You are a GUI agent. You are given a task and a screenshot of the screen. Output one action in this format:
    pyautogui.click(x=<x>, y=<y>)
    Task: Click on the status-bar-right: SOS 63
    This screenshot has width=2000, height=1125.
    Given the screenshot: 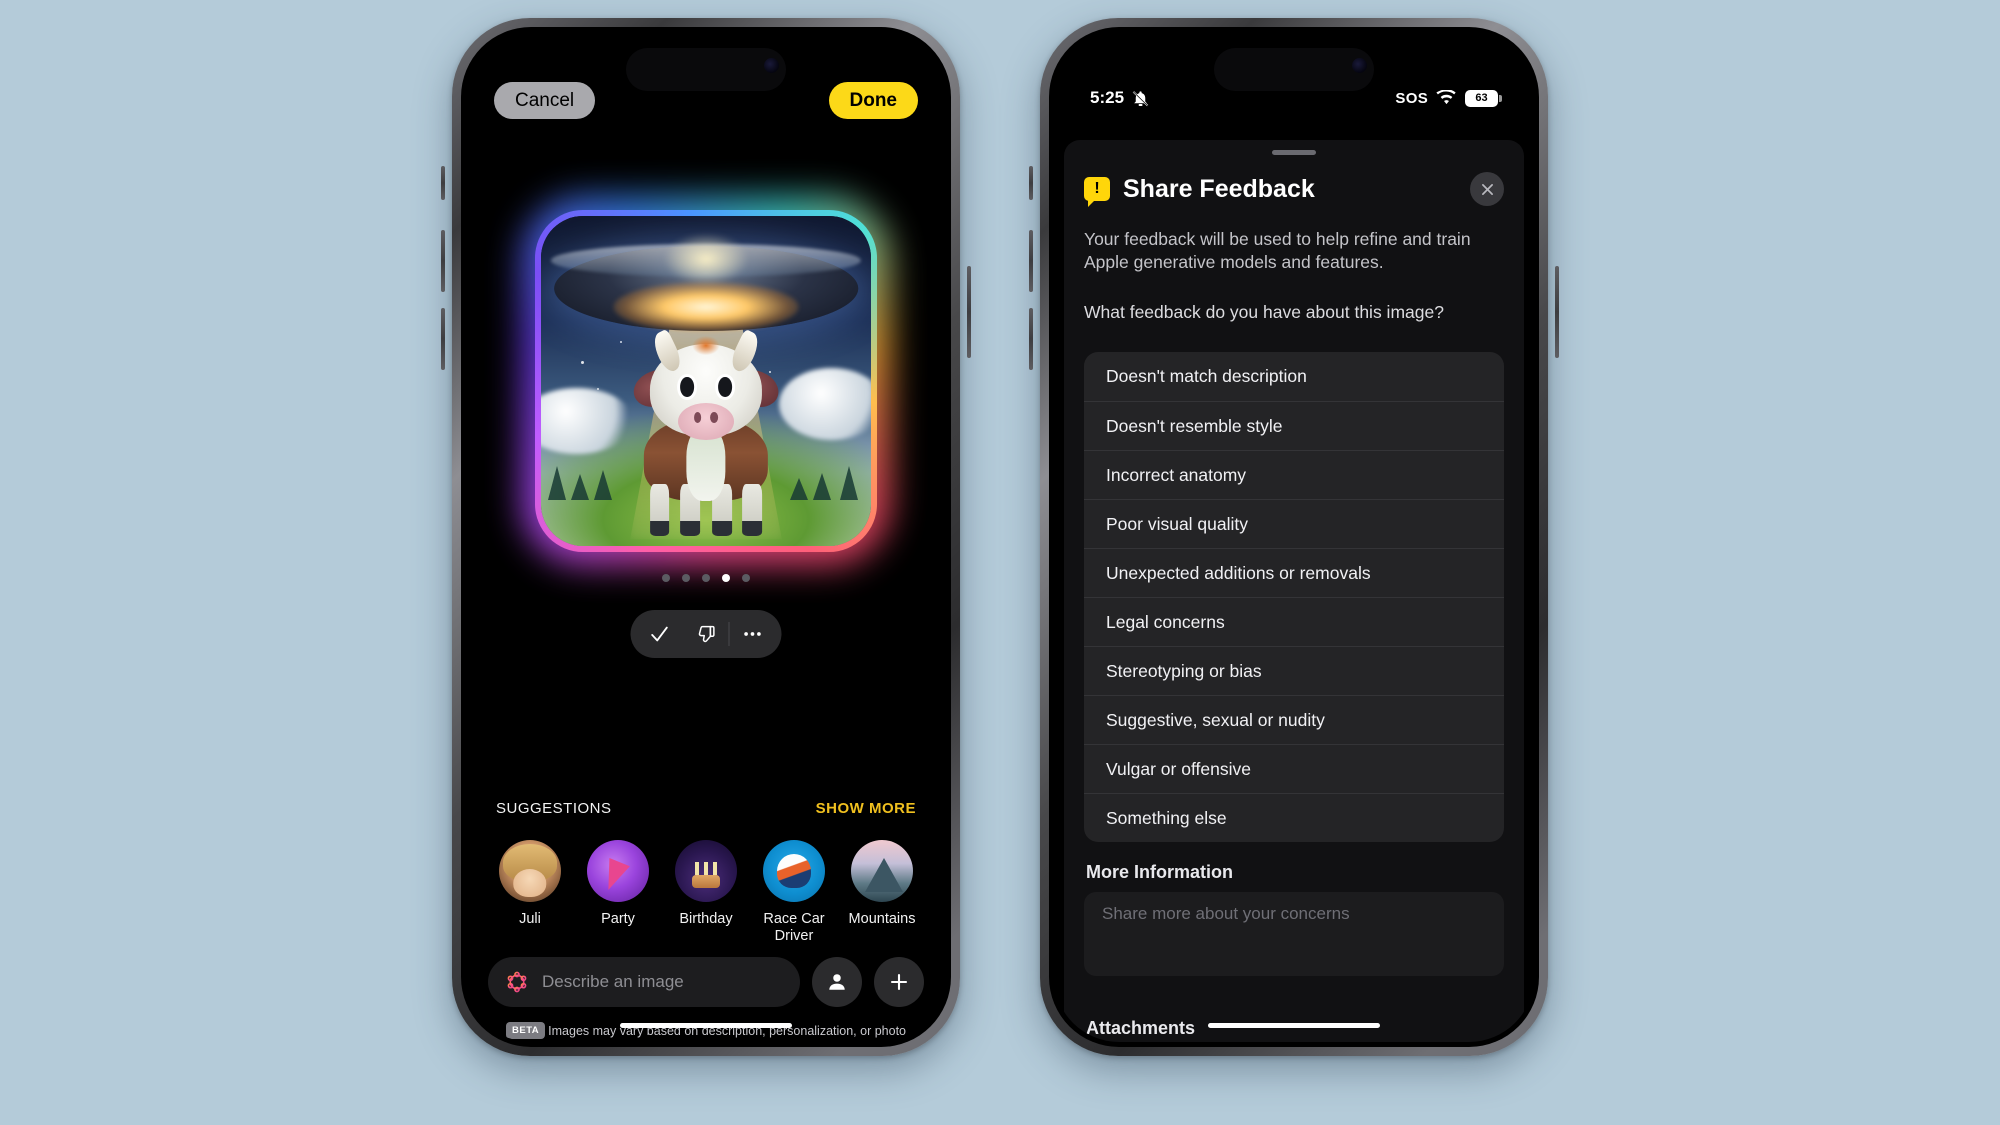 What is the action you would take?
    pyautogui.click(x=1448, y=98)
    